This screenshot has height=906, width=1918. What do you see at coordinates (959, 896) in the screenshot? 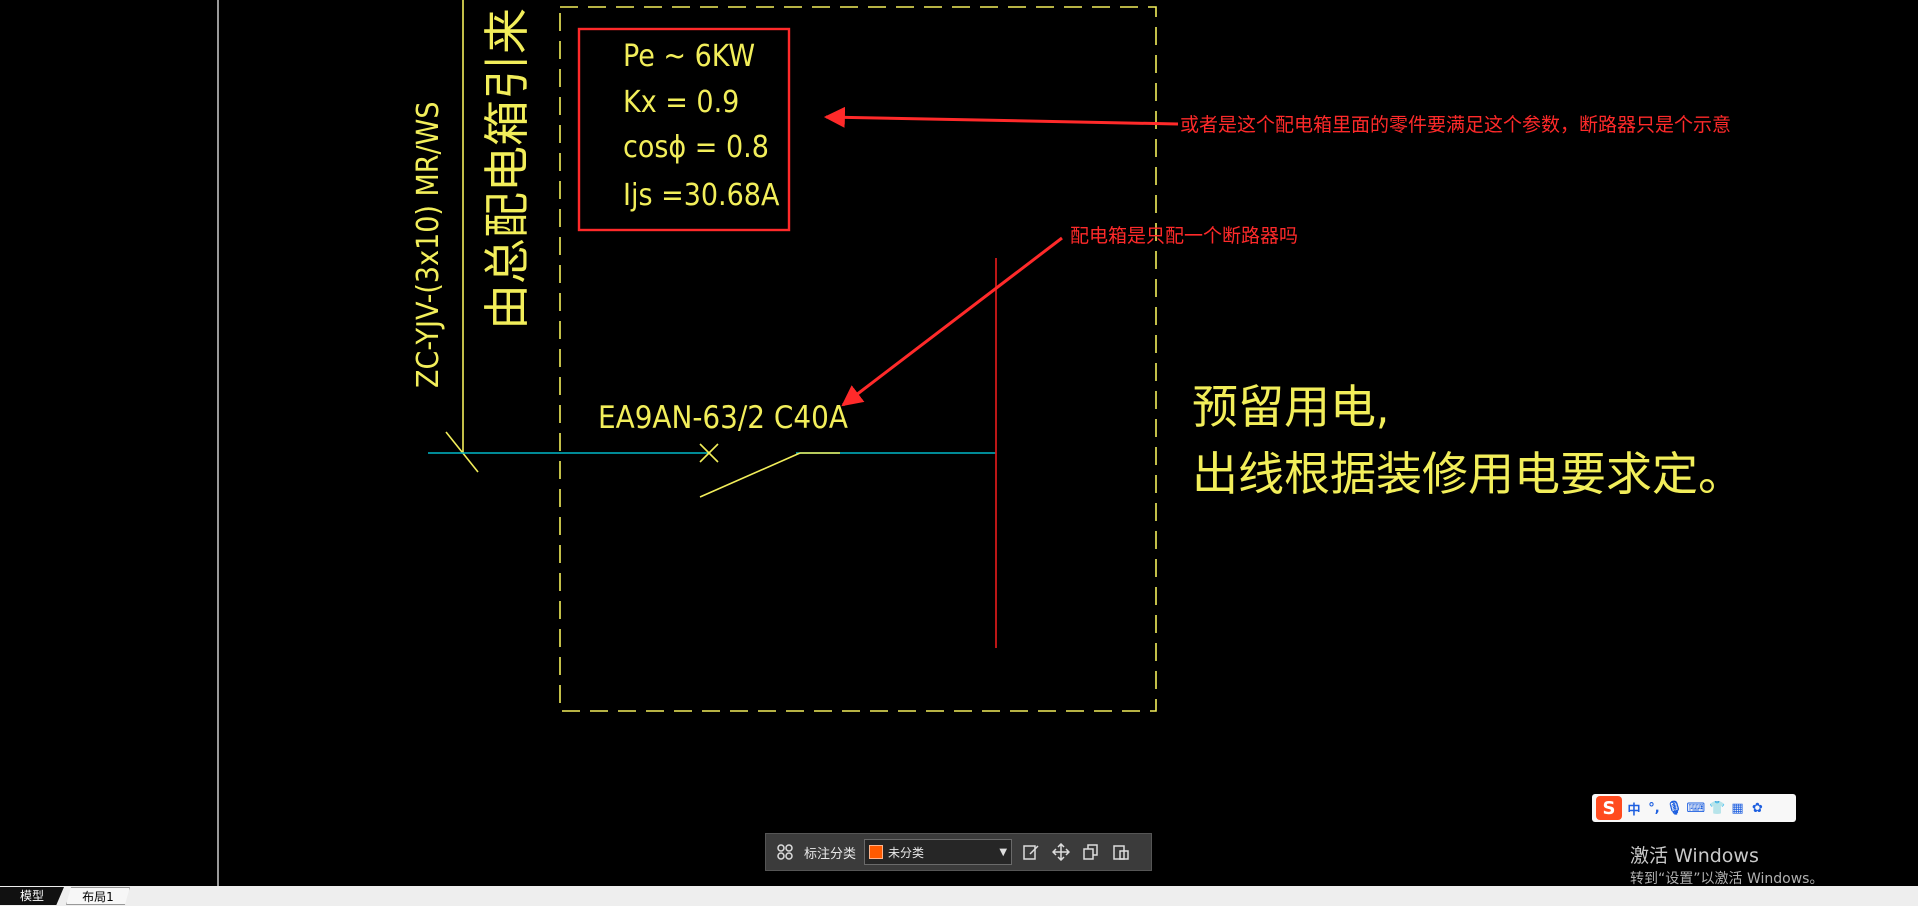
I see `layout-tab-bar: 模型 布局1` at bounding box center [959, 896].